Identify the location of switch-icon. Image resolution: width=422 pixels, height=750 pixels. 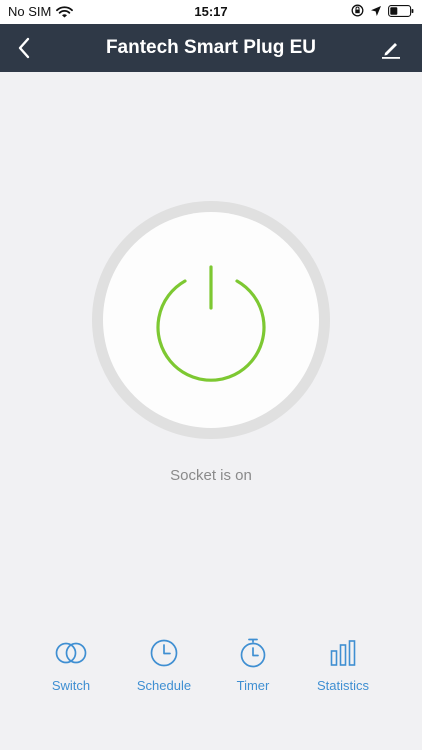
(71, 653).